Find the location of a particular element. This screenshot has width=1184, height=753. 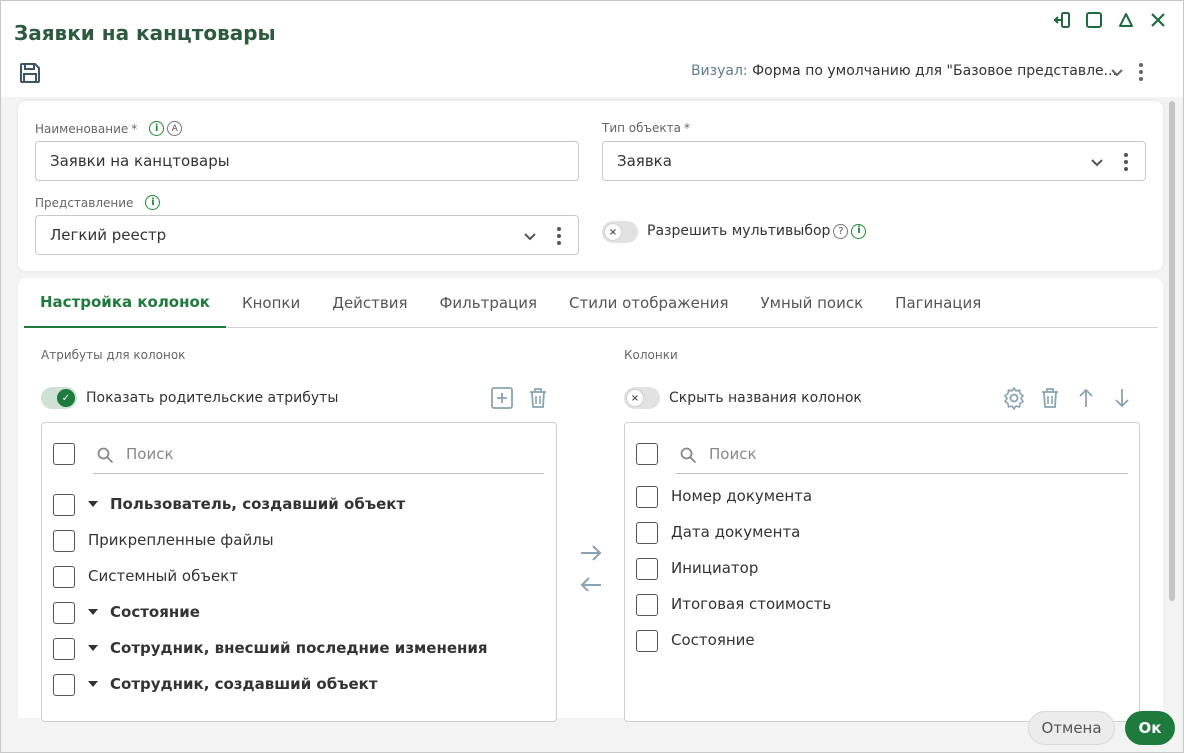

name-required-mark: * is located at coordinates (134, 128).